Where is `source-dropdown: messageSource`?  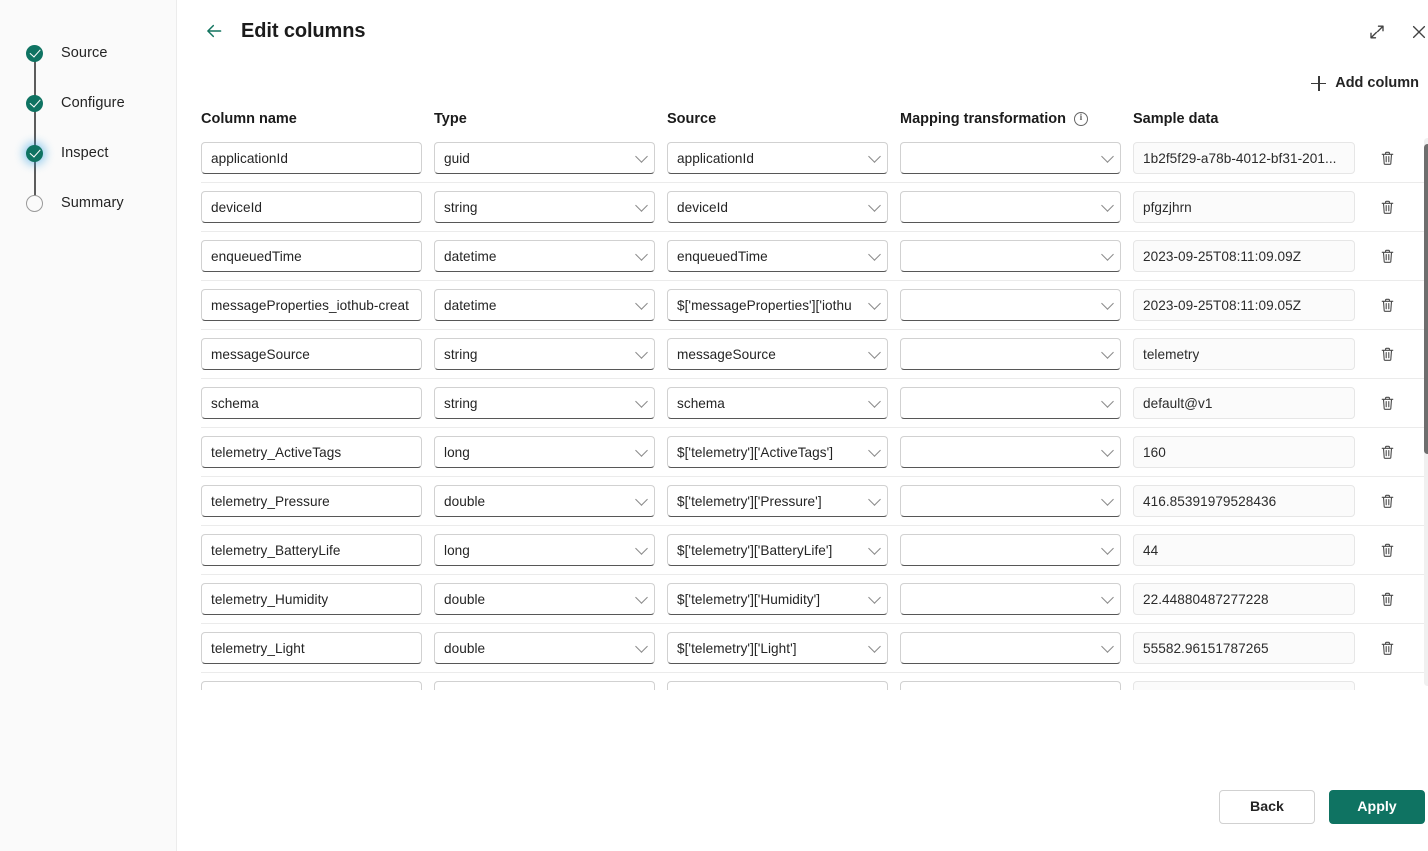 source-dropdown: messageSource is located at coordinates (777, 354).